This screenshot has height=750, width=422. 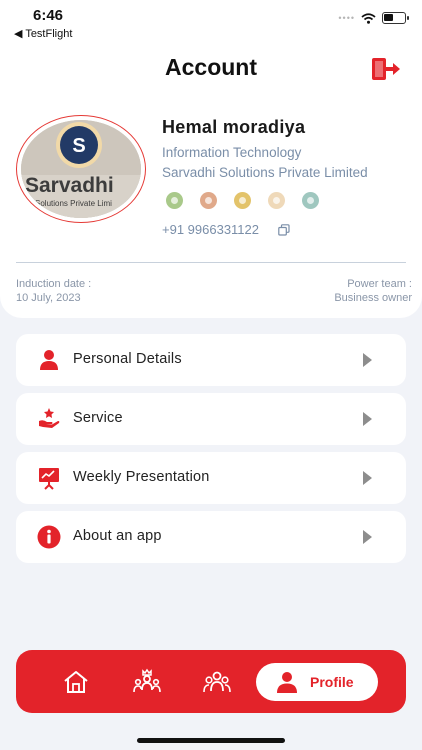 What do you see at coordinates (210, 229) in the screenshot?
I see `profile-phone: +91 9966331122` at bounding box center [210, 229].